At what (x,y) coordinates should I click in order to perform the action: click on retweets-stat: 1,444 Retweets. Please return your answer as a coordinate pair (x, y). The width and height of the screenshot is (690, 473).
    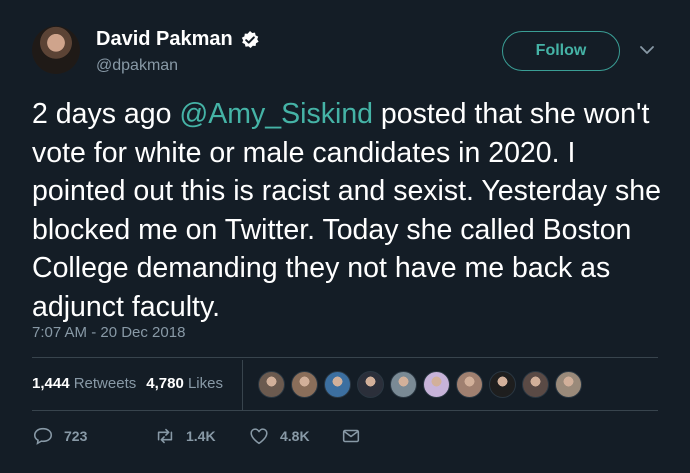
    Looking at the image, I should click on (84, 383).